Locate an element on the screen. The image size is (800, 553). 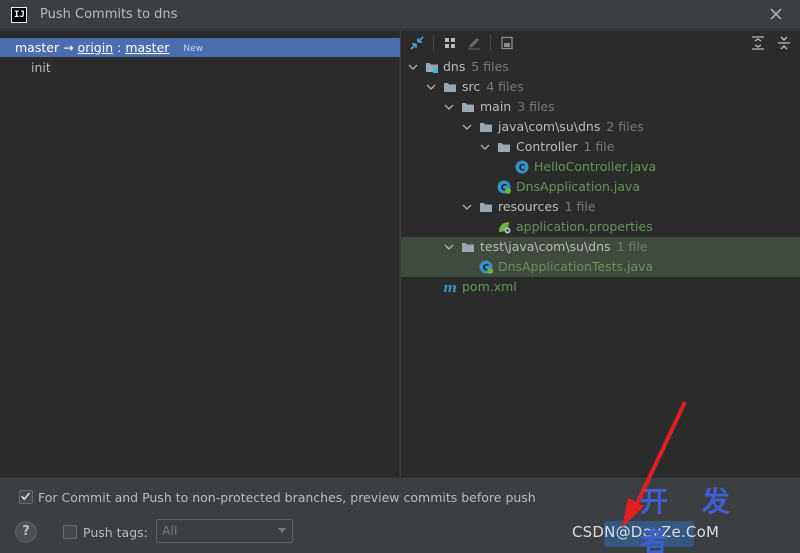
tree-node-pom: m pom.xml is located at coordinates (600, 287).